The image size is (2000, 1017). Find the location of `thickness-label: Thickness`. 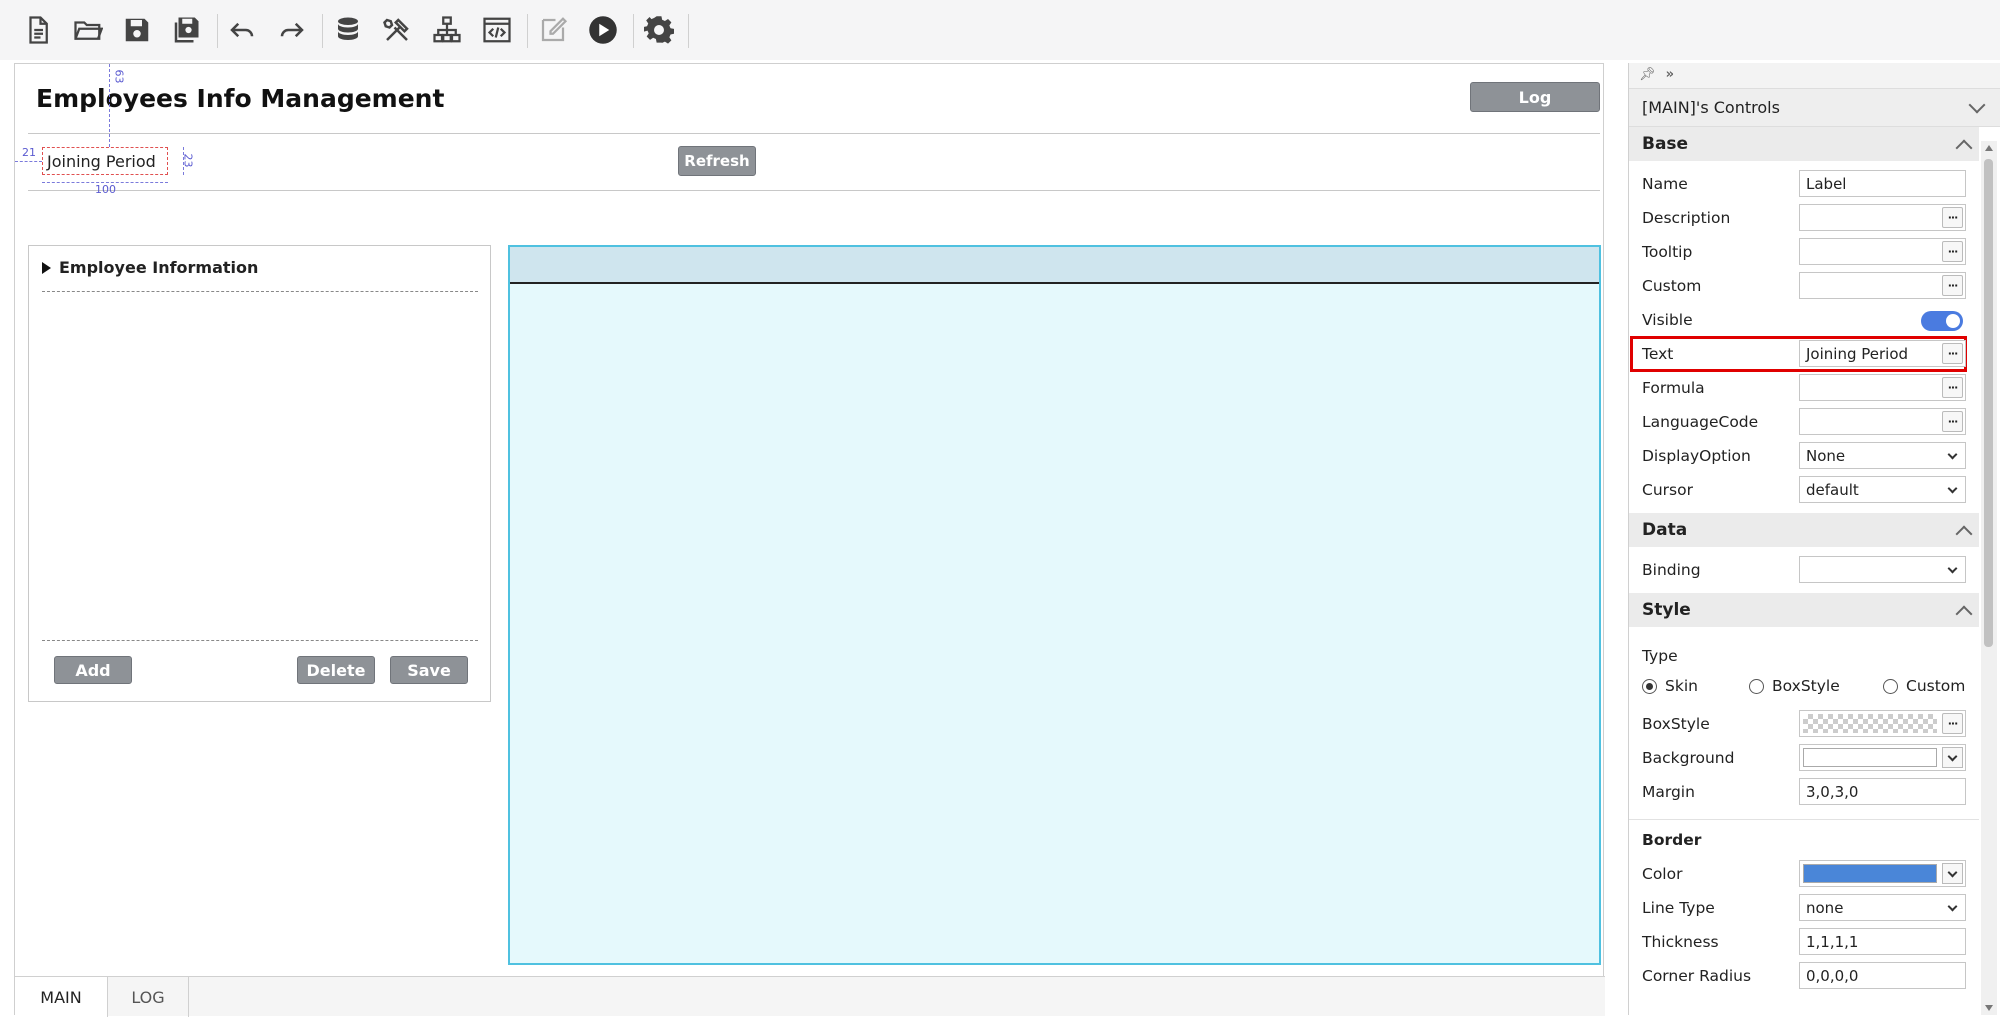

thickness-label: Thickness is located at coordinates (1680, 942).